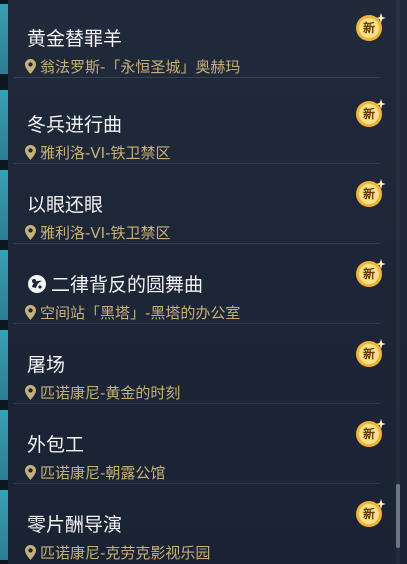  I want to click on quest-title: 外包工, so click(56, 445).